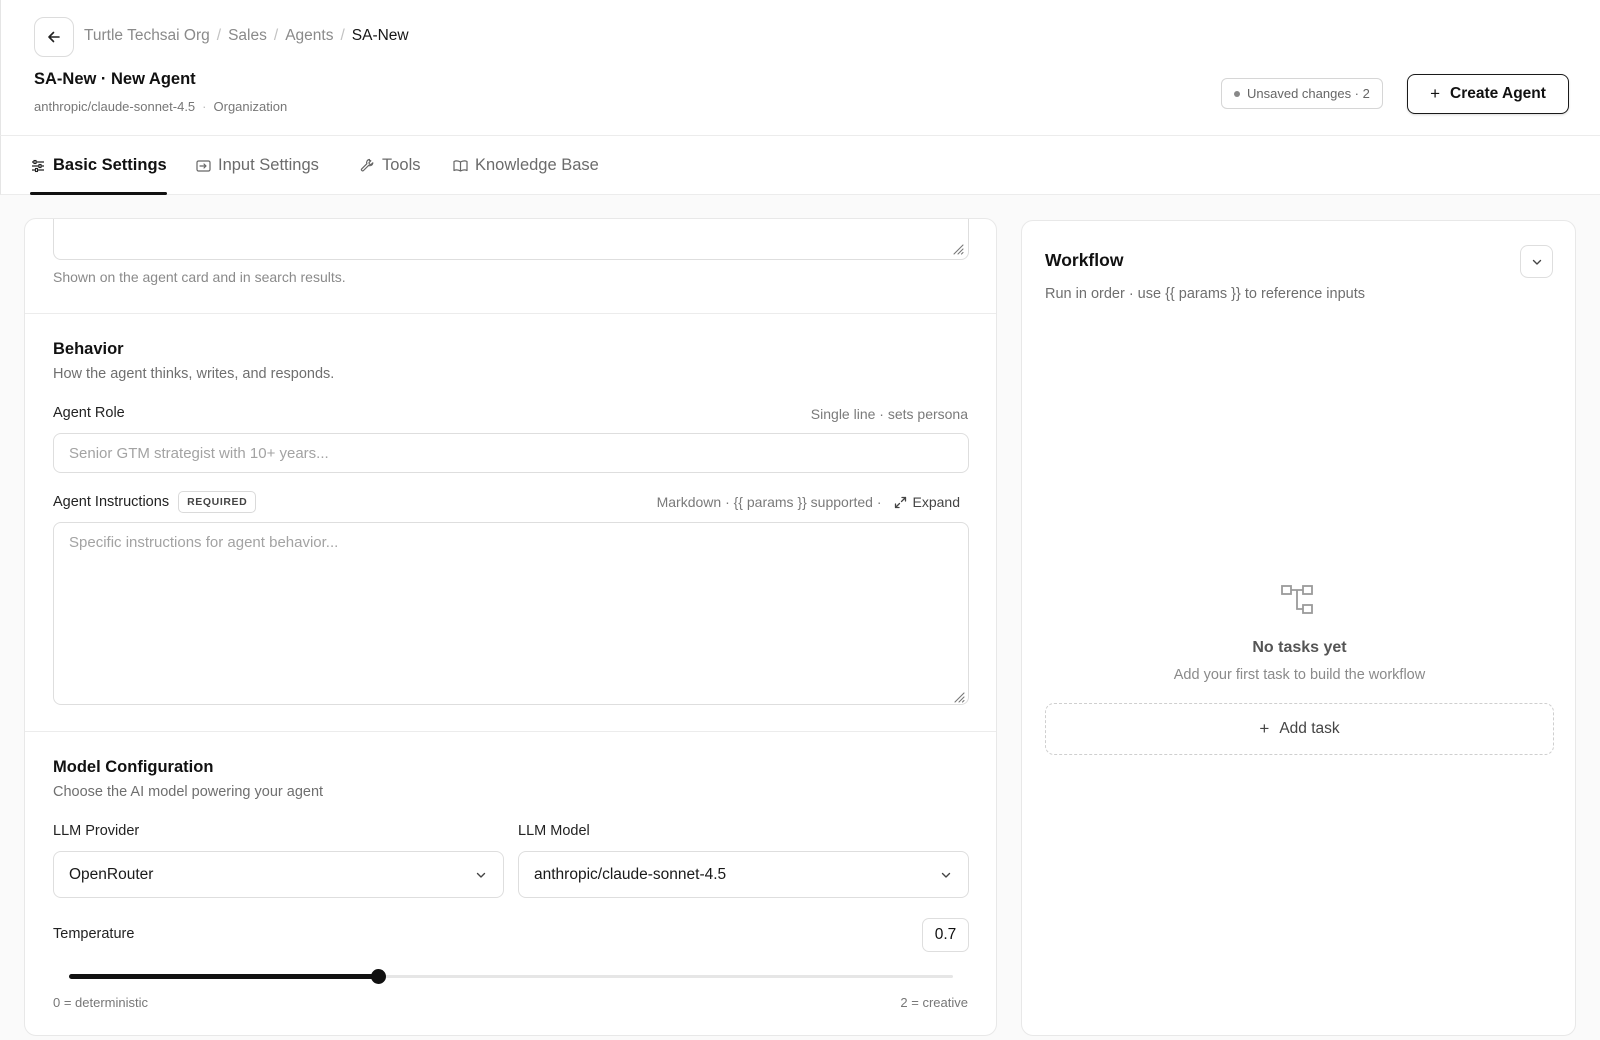 This screenshot has width=1600, height=1040. Describe the element at coordinates (278, 874) in the screenshot. I see `llm-provider-select: OpenRouter` at that location.